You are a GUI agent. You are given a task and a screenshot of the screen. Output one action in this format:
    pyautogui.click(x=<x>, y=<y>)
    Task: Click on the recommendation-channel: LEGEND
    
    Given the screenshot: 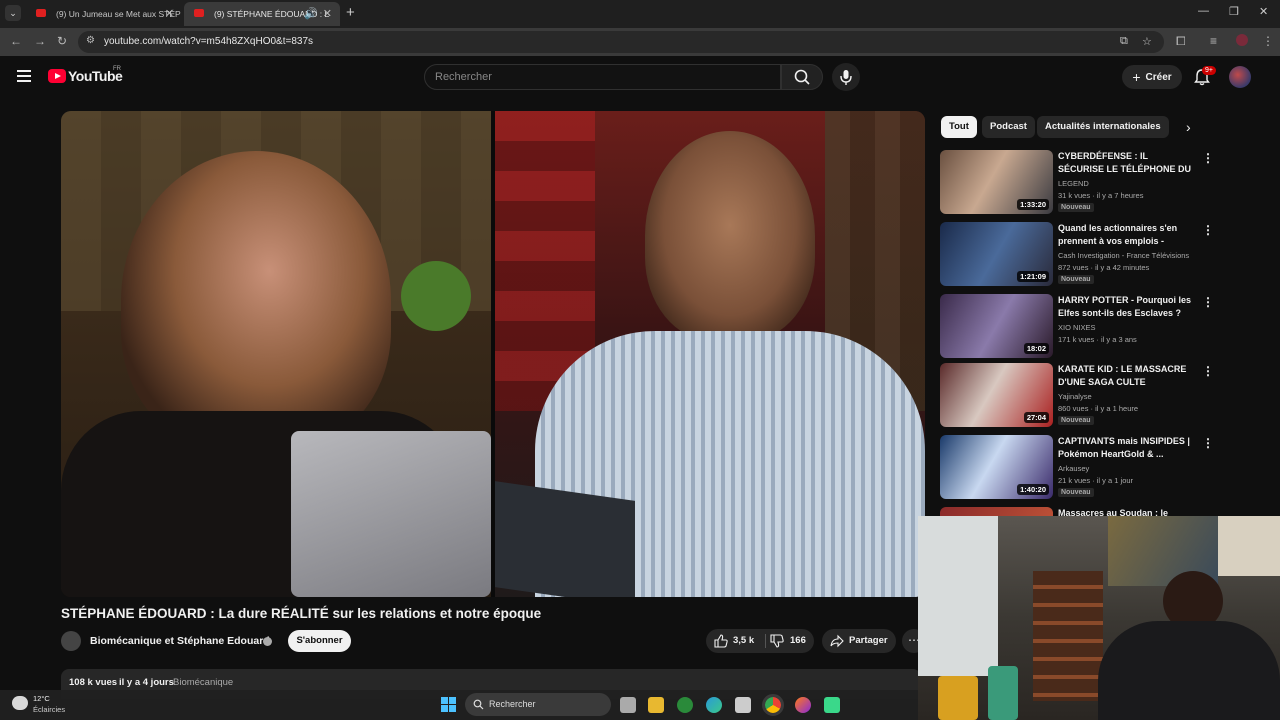 What is the action you would take?
    pyautogui.click(x=1073, y=183)
    